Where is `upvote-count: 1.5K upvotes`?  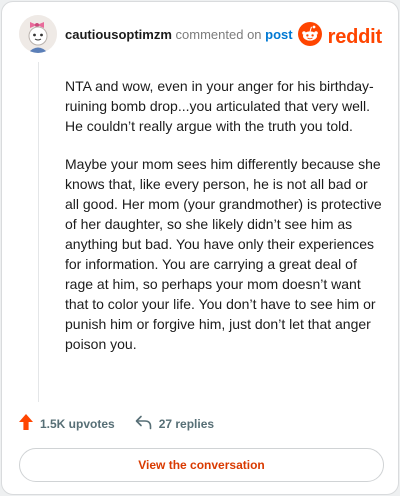 upvote-count: 1.5K upvotes is located at coordinates (77, 423).